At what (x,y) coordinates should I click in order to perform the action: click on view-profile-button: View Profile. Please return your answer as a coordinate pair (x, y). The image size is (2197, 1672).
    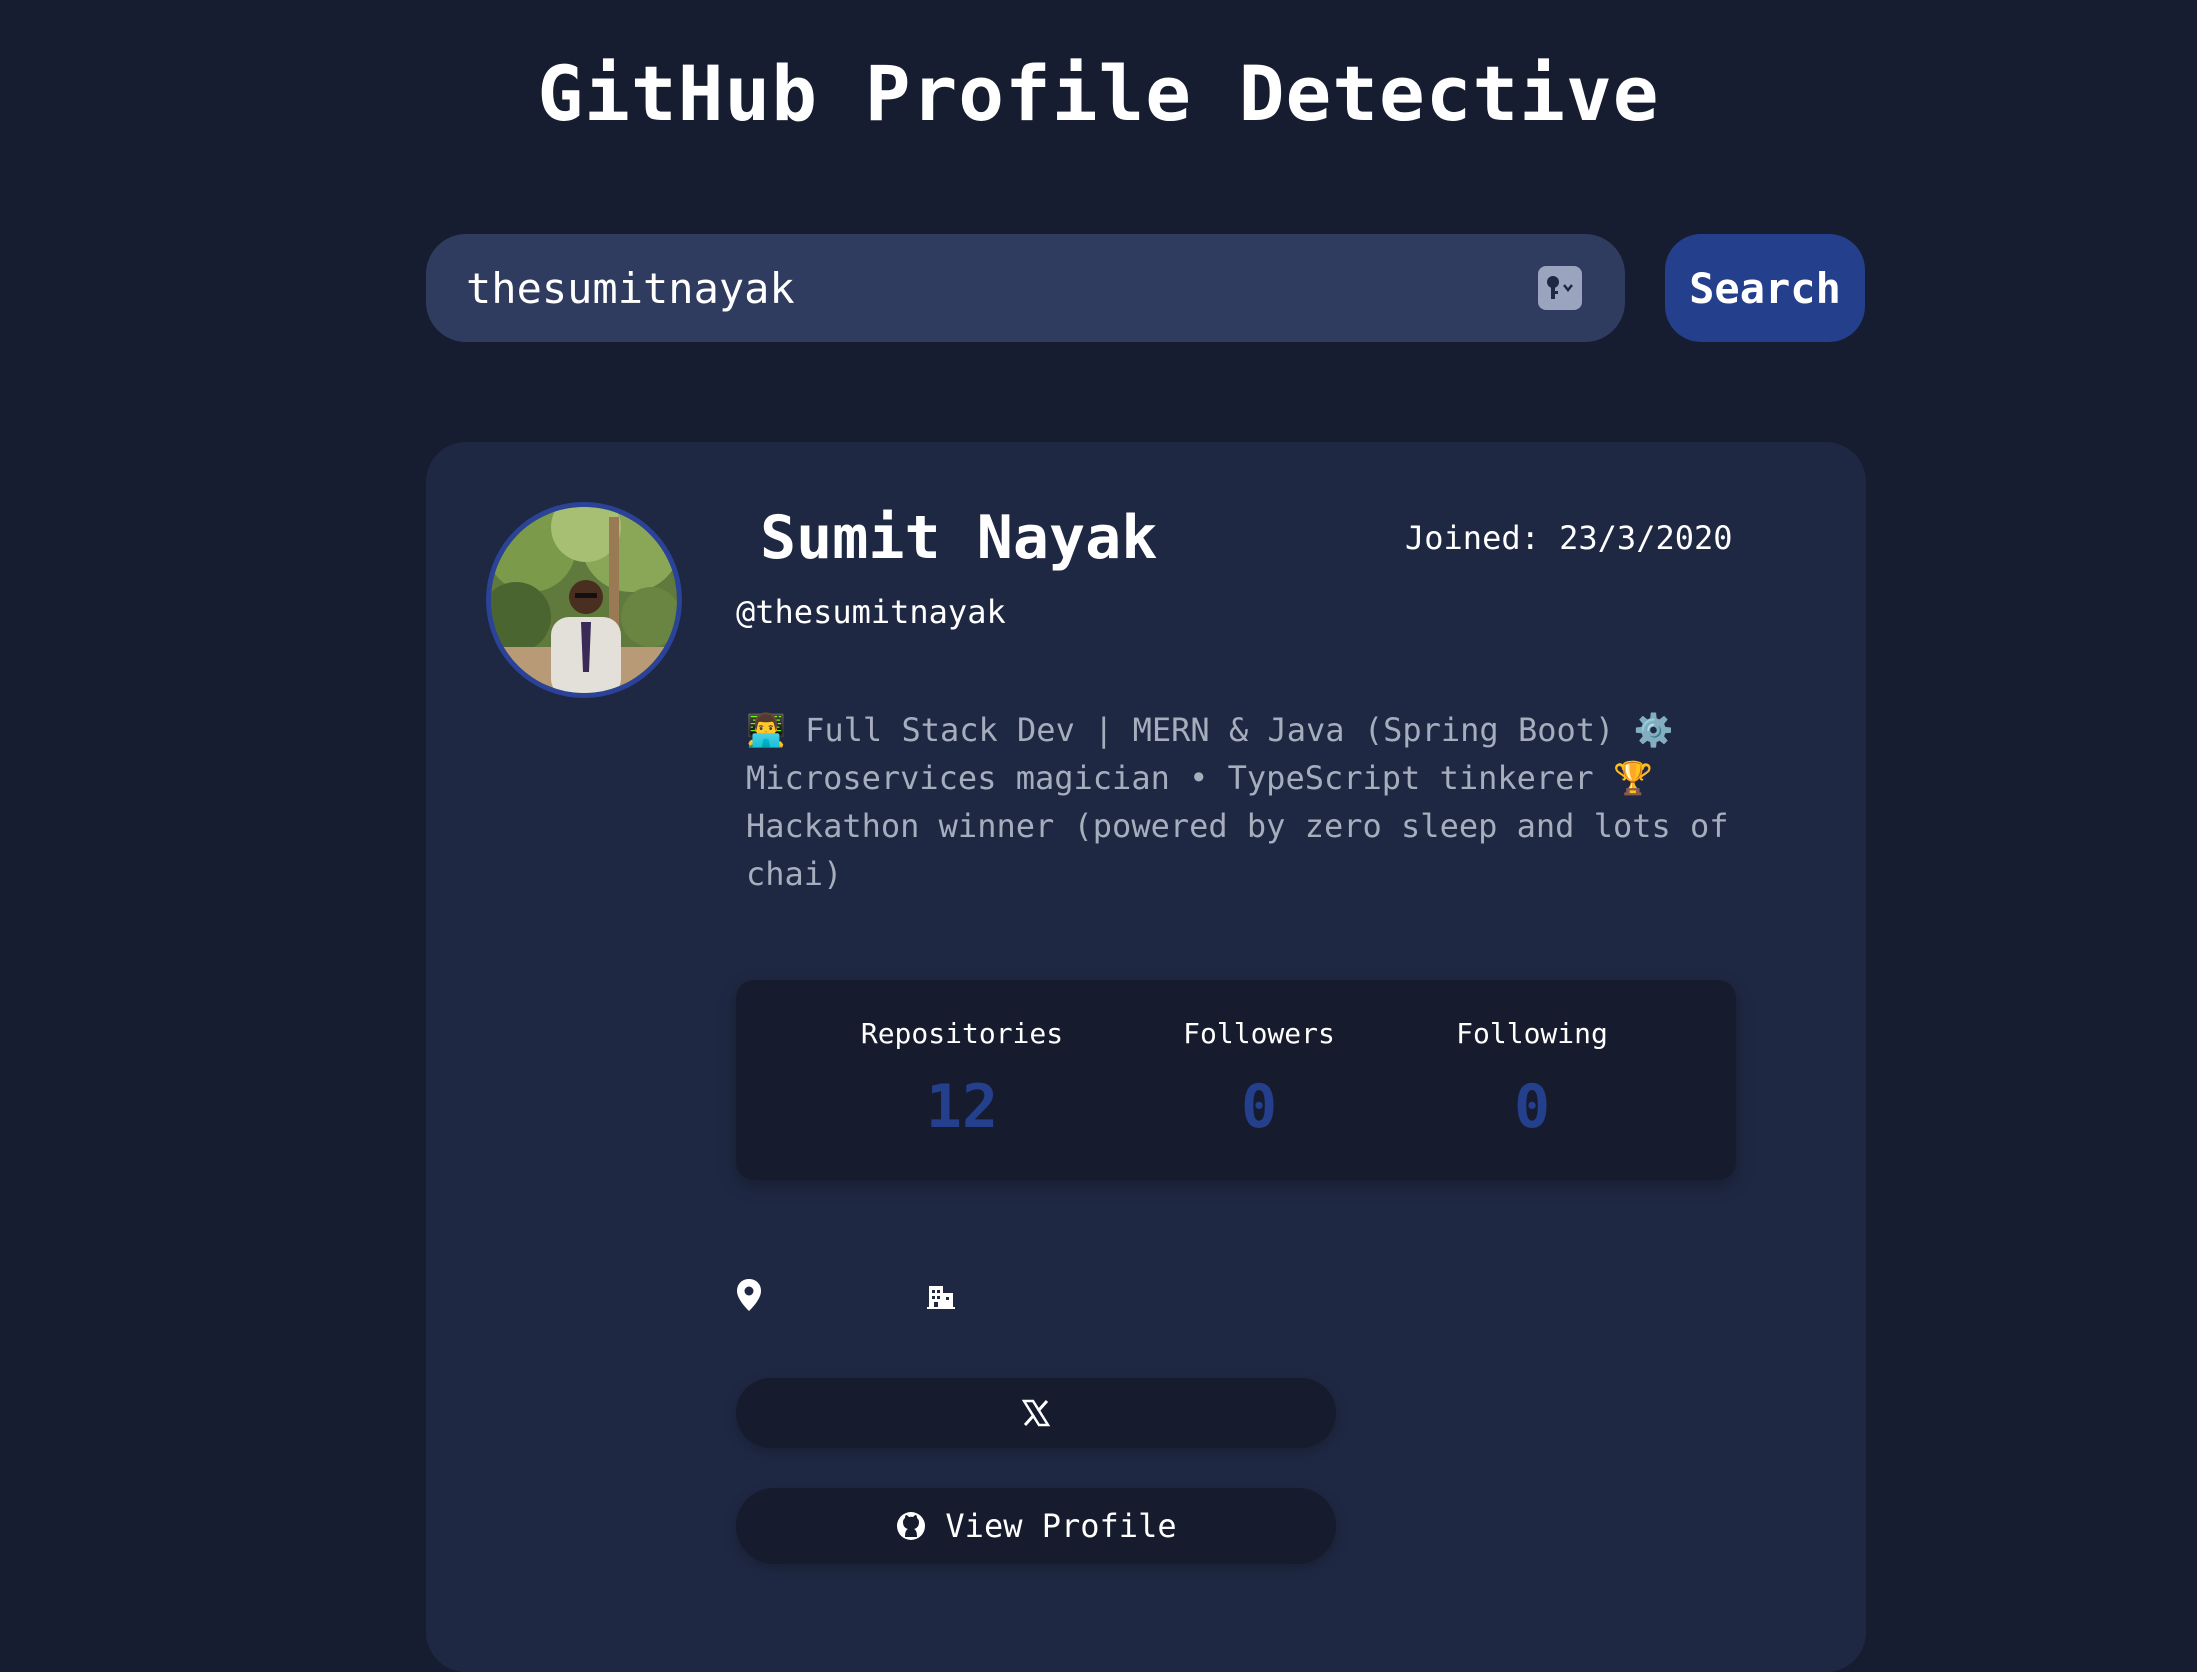
    Looking at the image, I should click on (1036, 1526).